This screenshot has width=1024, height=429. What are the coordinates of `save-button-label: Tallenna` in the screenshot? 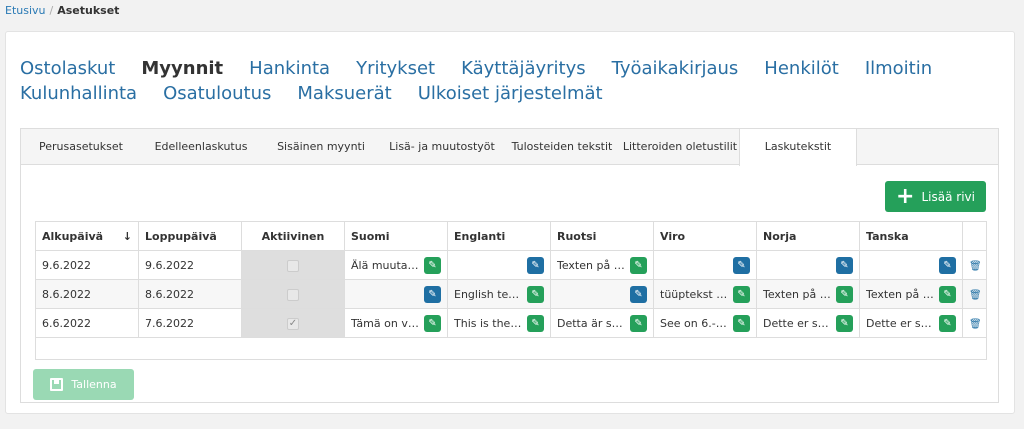 It's located at (94, 384).